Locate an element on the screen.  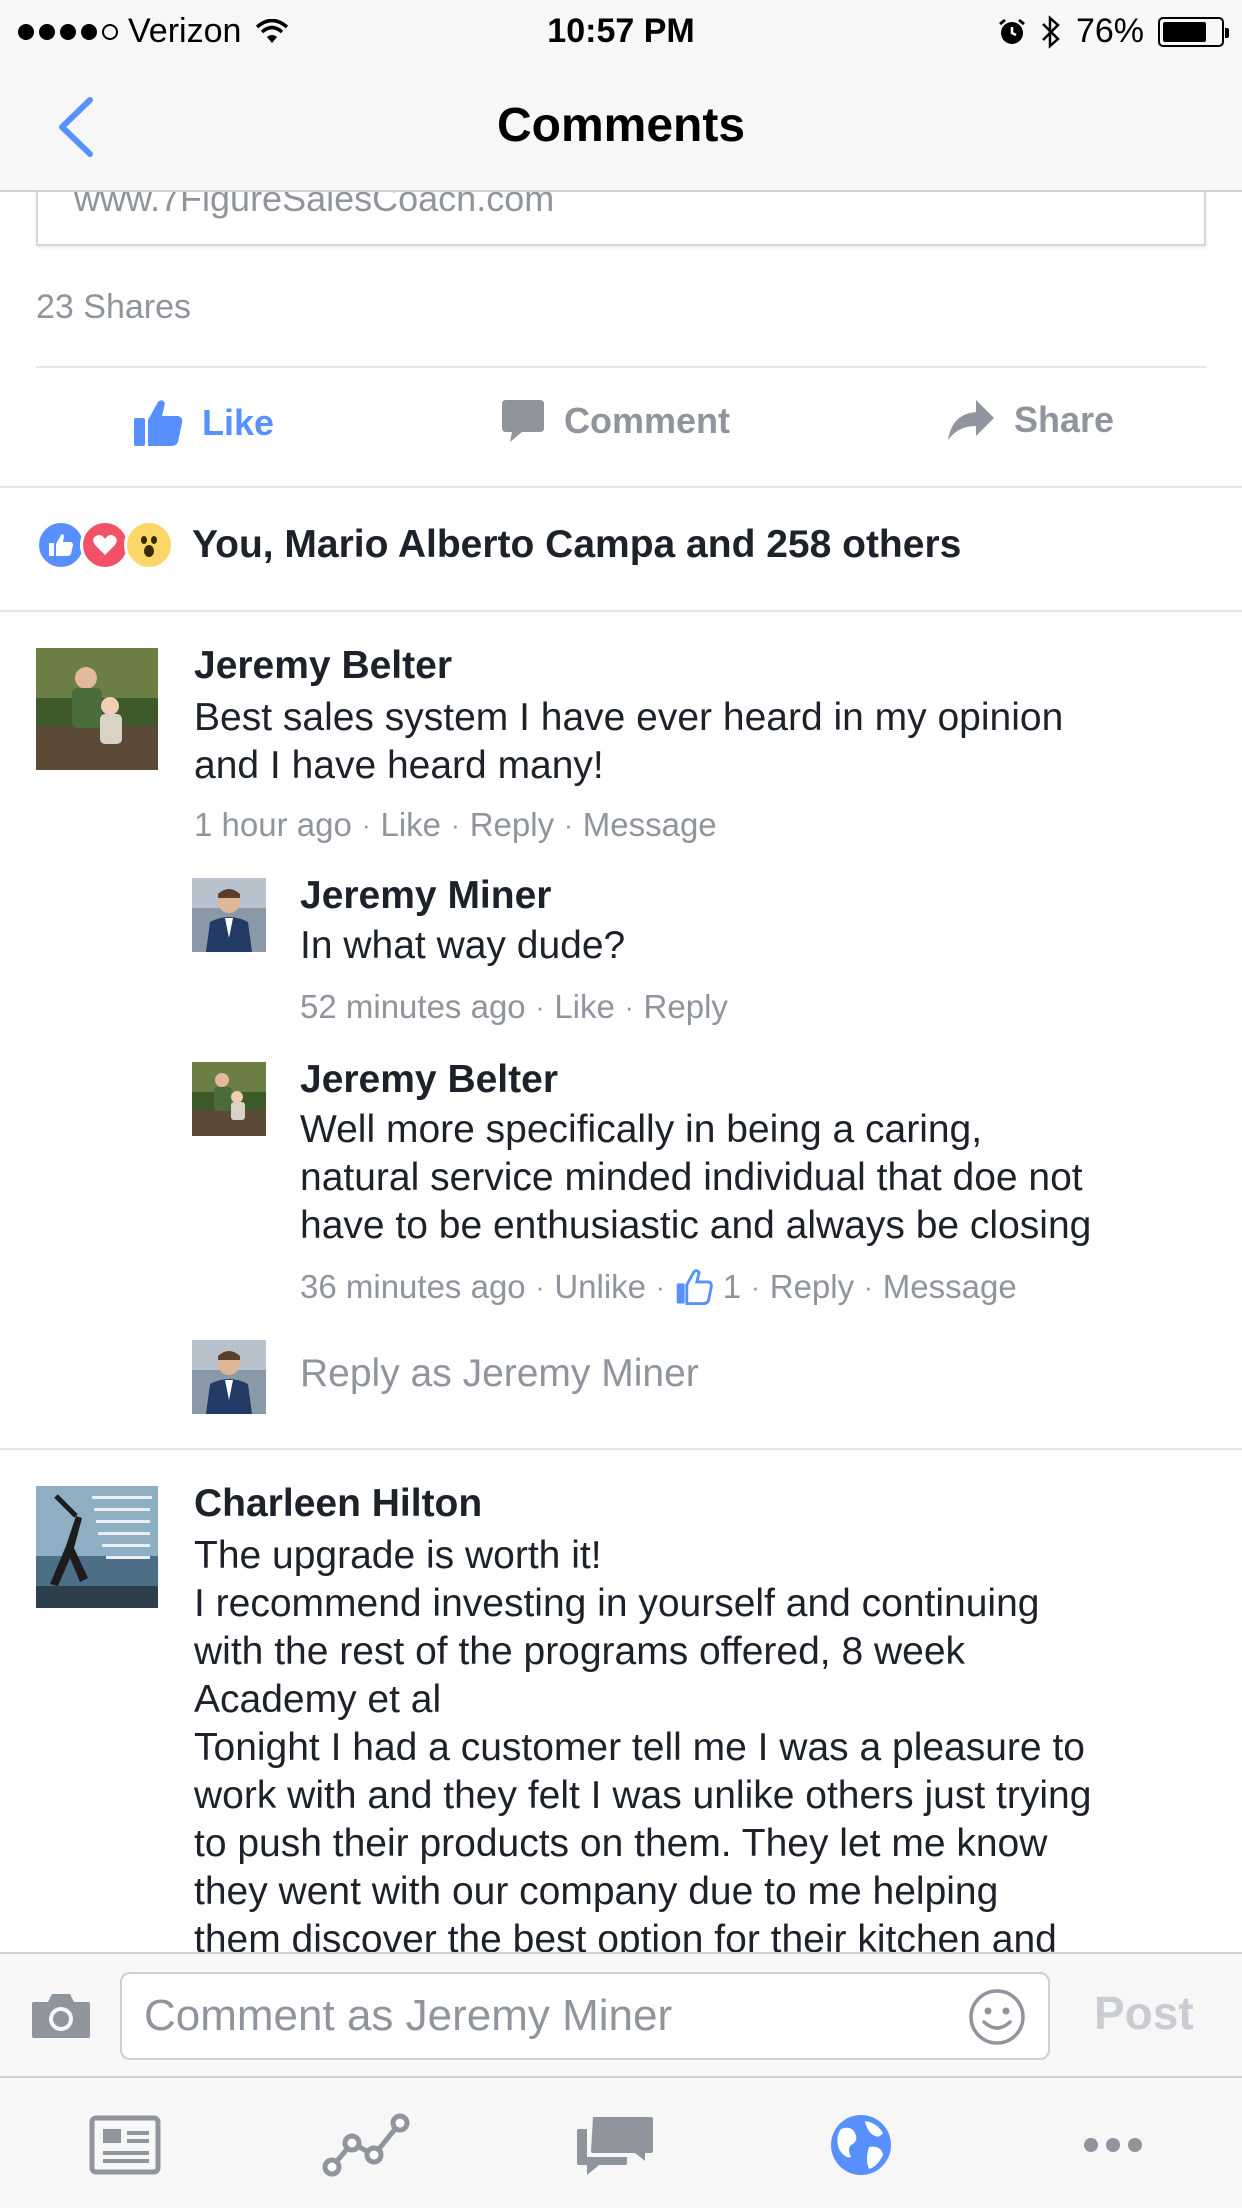
battery-icon is located at coordinates (1193, 31).